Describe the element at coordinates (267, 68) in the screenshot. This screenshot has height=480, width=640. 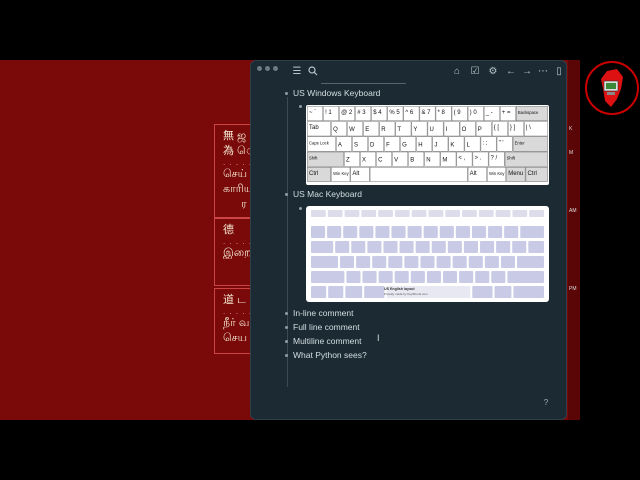
I see `window-controls` at that location.